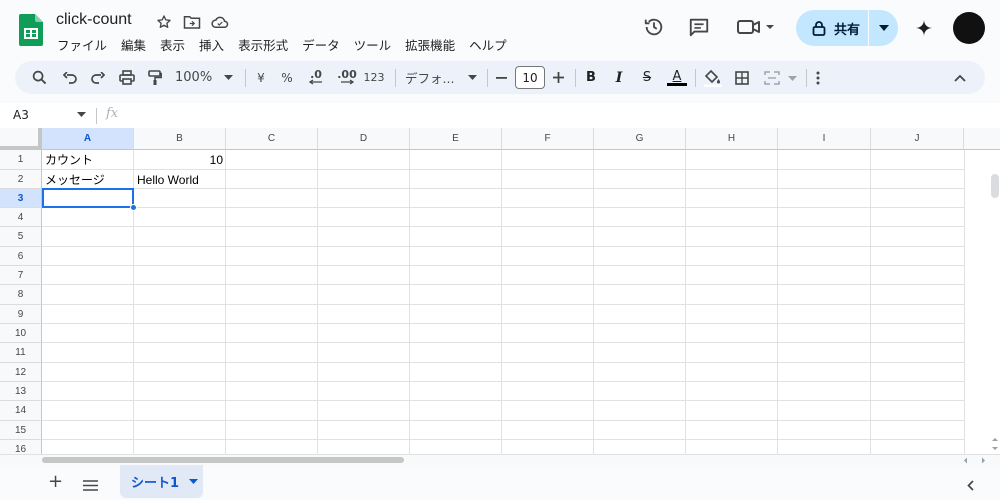 Image resolution: width=1000 pixels, height=500 pixels. I want to click on version-history-icon, so click(654, 27).